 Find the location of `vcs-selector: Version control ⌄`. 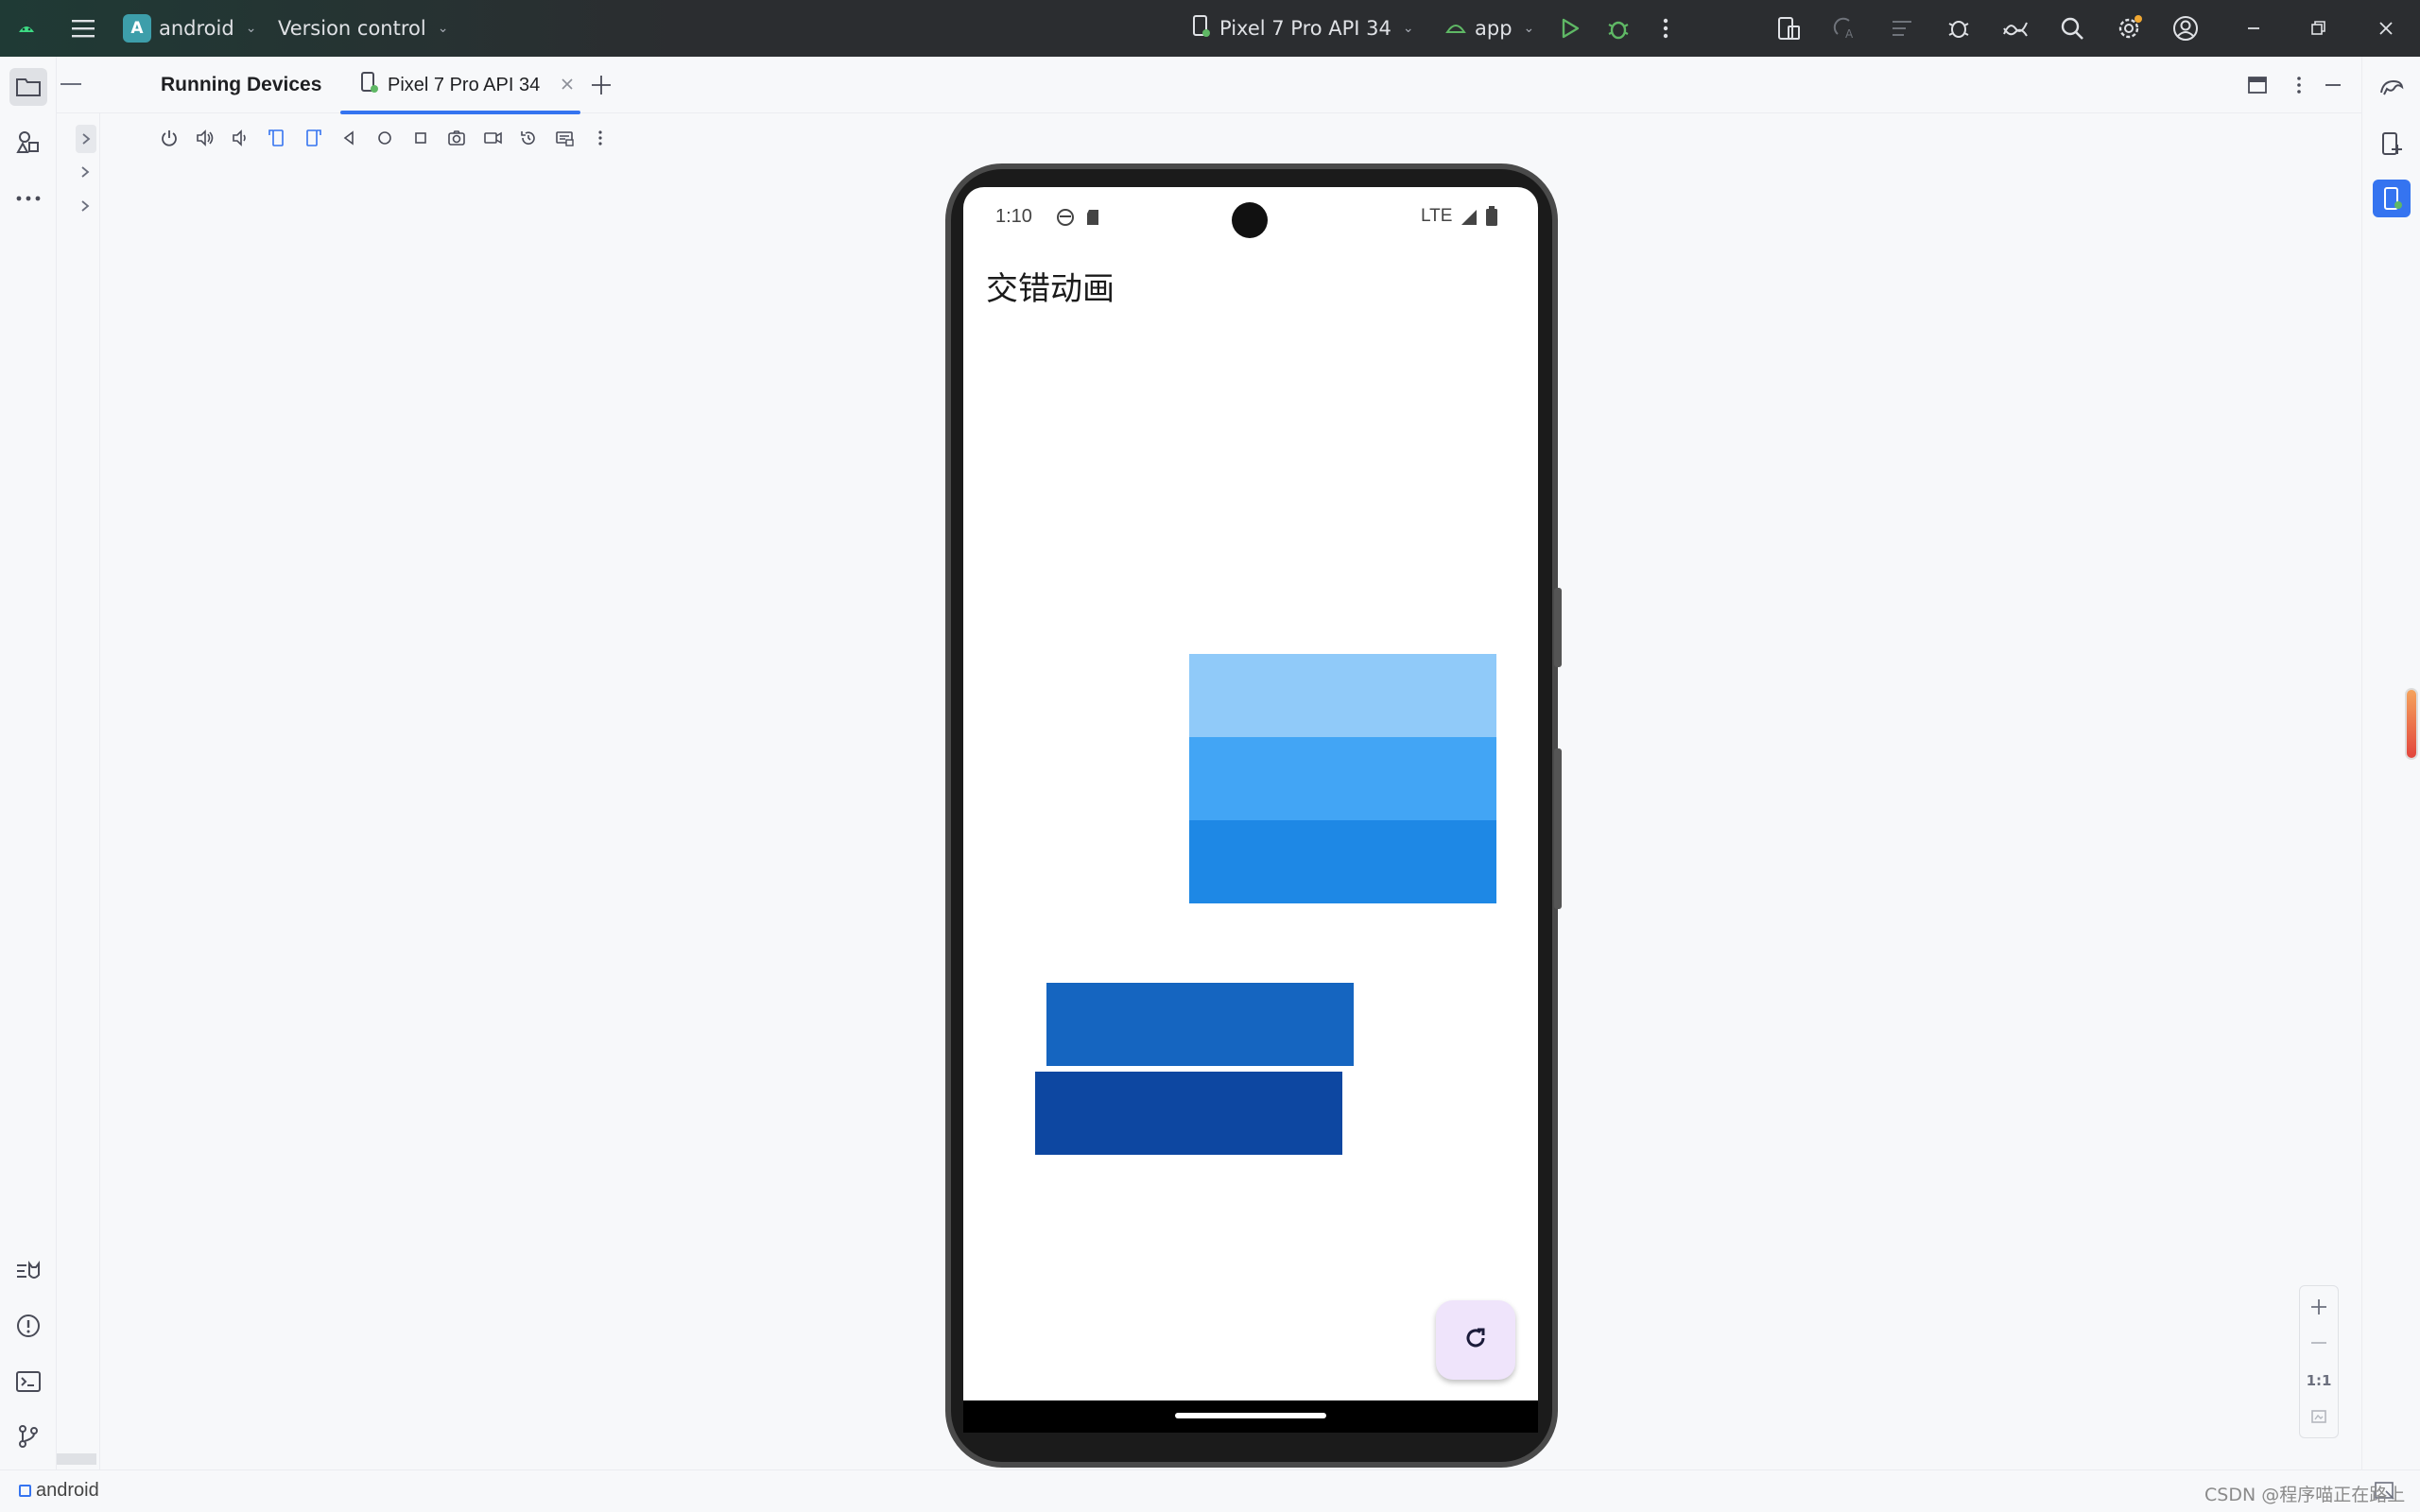

vcs-selector: Version control ⌄ is located at coordinates (363, 28).